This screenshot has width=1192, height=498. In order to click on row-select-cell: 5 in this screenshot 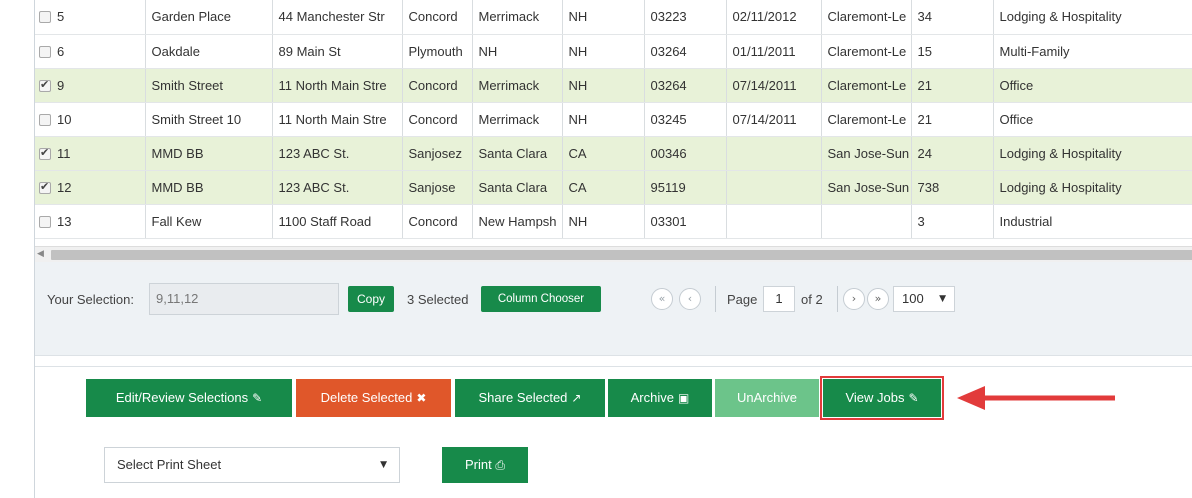, I will do `click(90, 17)`.